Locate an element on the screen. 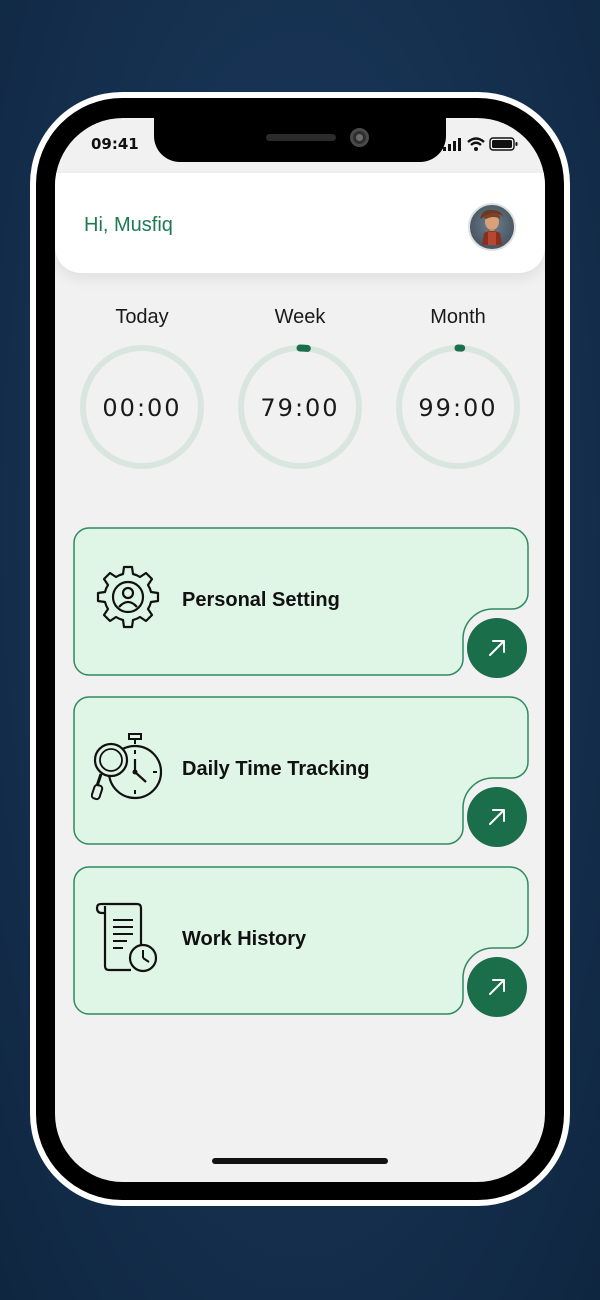  timer-label: Today is located at coordinates (142, 317).